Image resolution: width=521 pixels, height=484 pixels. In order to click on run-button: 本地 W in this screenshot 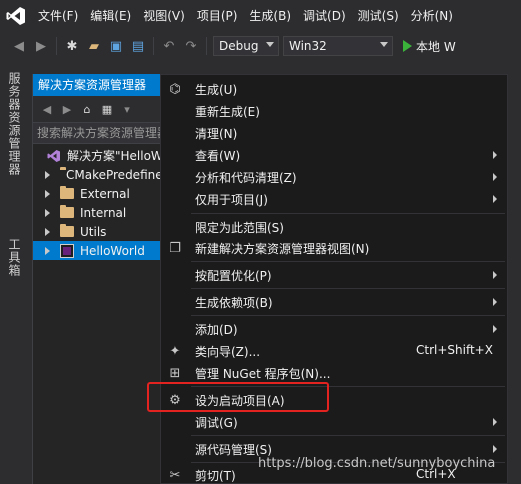, I will do `click(429, 46)`.